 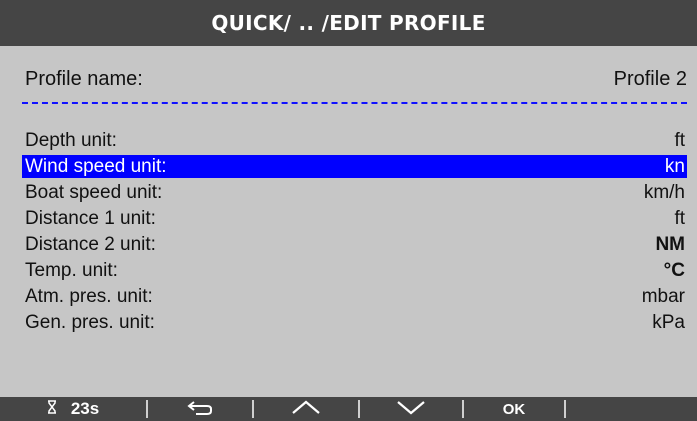 I want to click on unit-value: kPa, so click(x=668, y=322).